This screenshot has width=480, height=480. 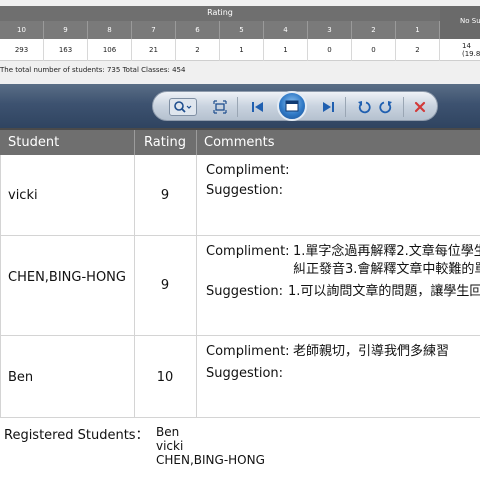 I want to click on rating-col-2: 2, so click(x=374, y=30).